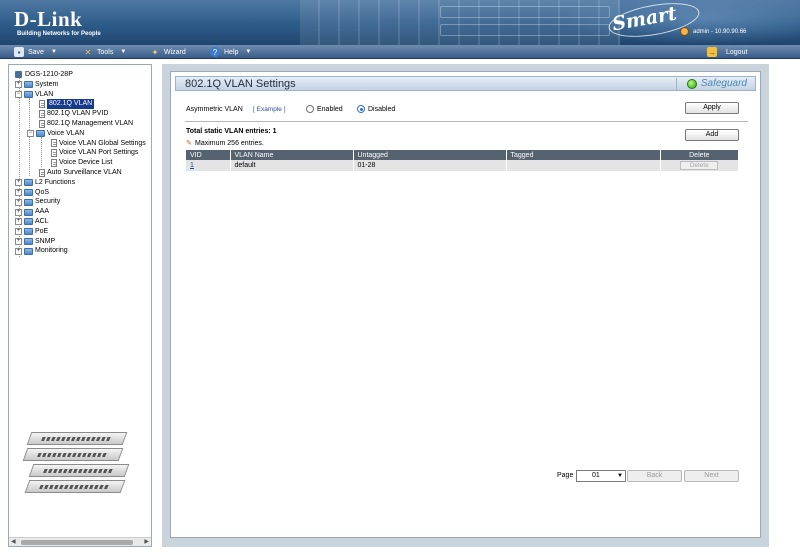 The width and height of the screenshot is (800, 555). What do you see at coordinates (691, 83) in the screenshot?
I see `status-led-icon` at bounding box center [691, 83].